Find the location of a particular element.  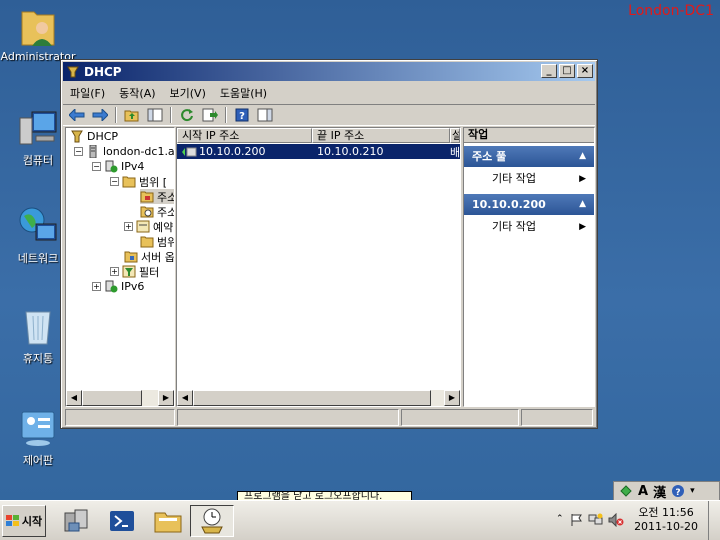

desktop-icon-administrator: Administrator is located at coordinates (38, 34).